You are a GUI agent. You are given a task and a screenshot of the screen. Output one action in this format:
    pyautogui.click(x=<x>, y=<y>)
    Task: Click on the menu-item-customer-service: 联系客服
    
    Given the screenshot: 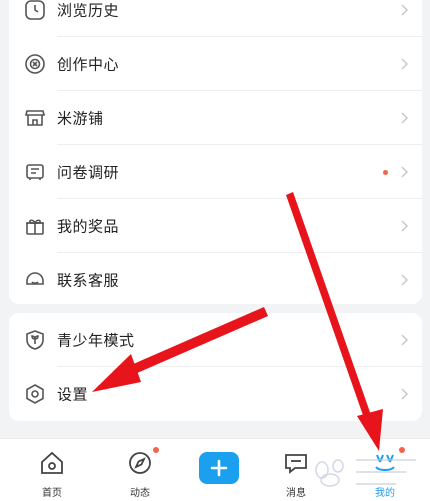 What is the action you would take?
    pyautogui.click(x=215, y=280)
    